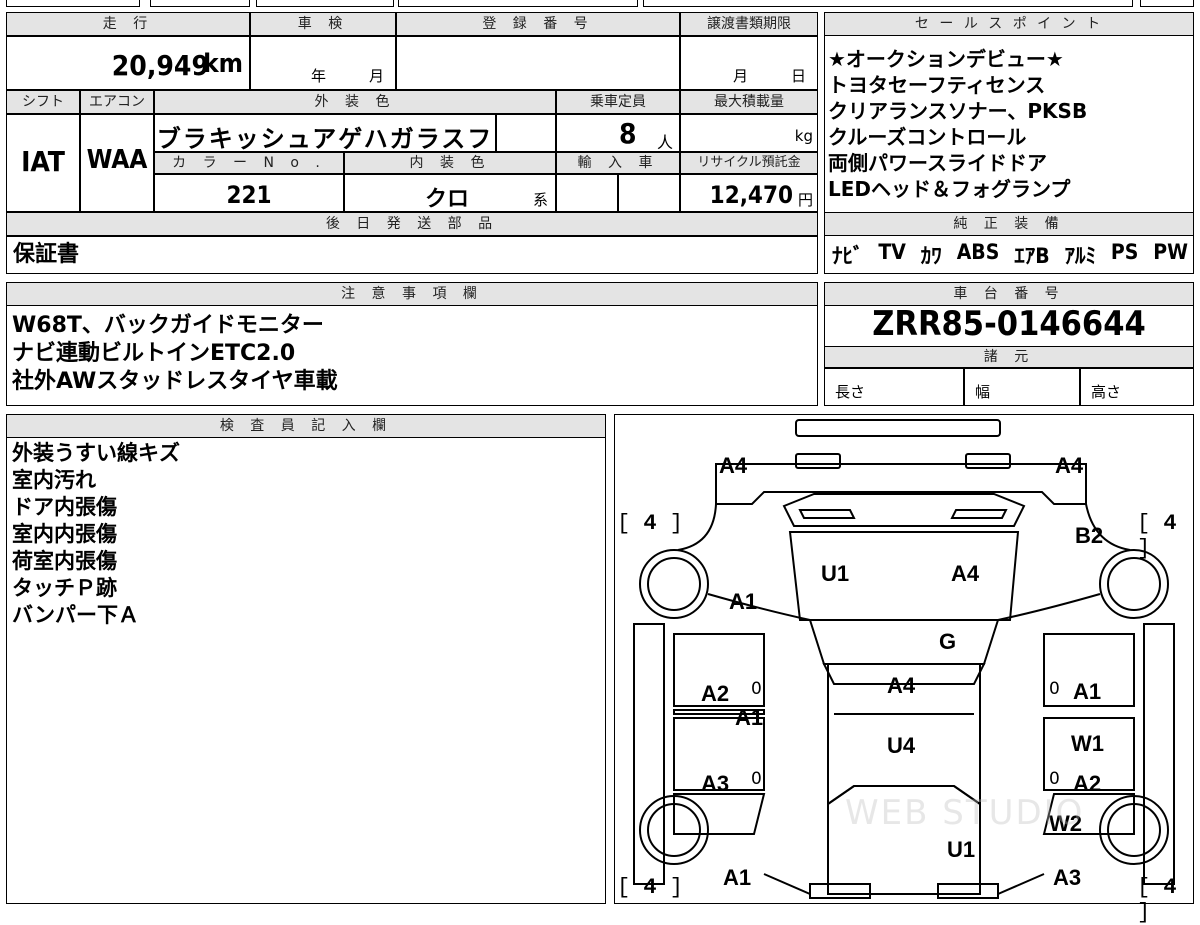  Describe the element at coordinates (450, 163) in the screenshot. I see `int-color-header: 内 装 色` at that location.